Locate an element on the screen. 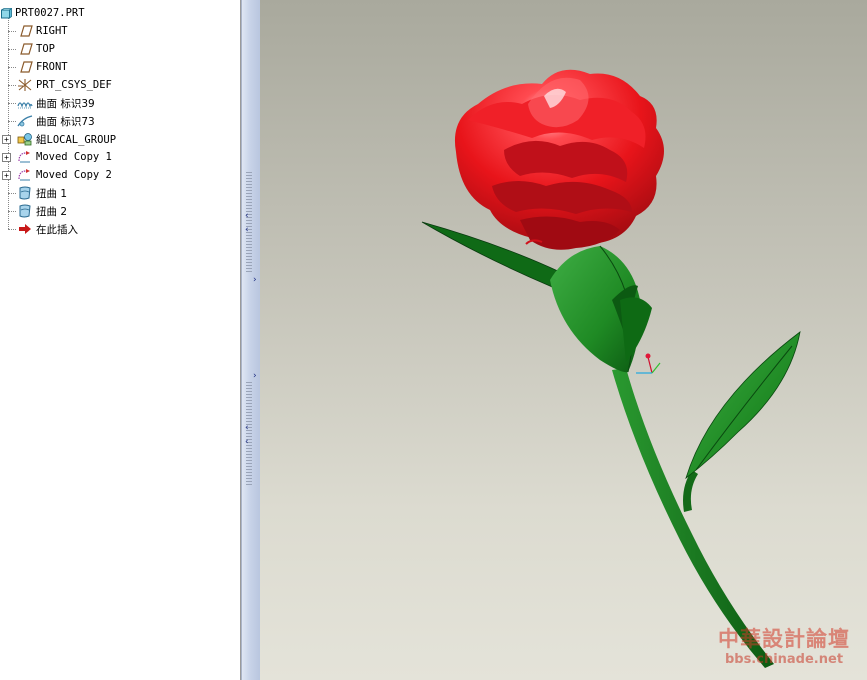 The width and height of the screenshot is (867, 680). tree-item-moved-copy-2: + Moved Copy 2 is located at coordinates (56, 175).